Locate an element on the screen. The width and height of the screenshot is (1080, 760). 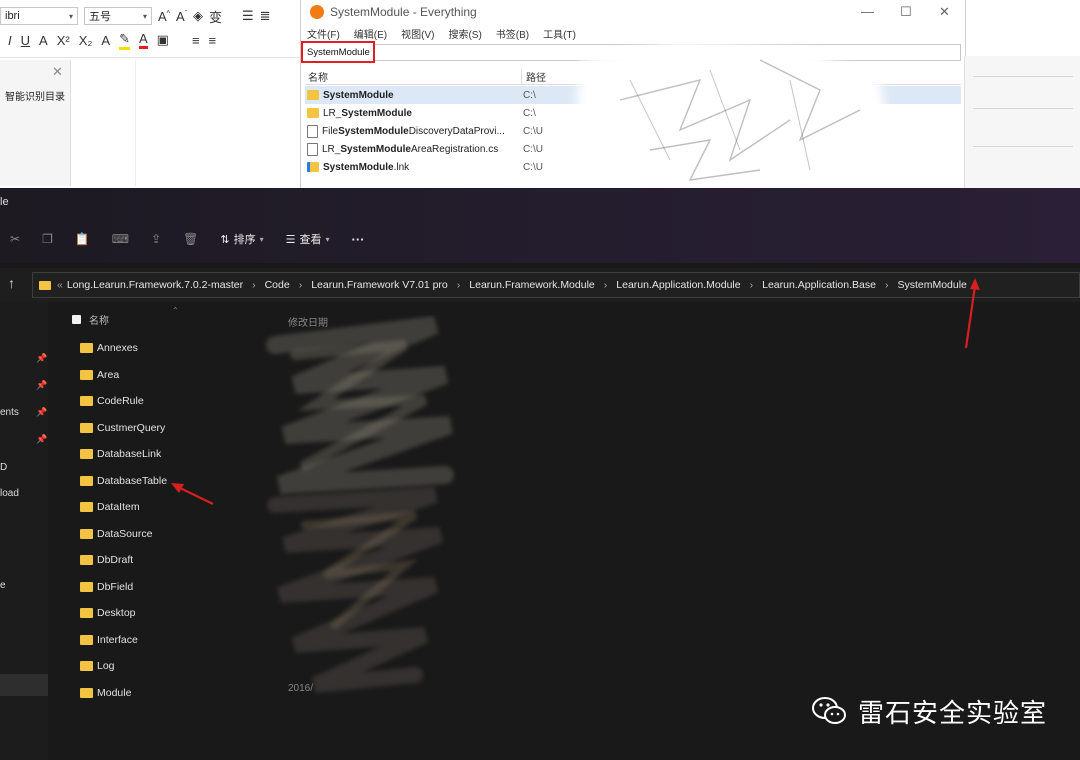
explorer-toolbar: ✂ ❐ 📋 ⌨ ⇪ 🗑 ⇅ 排序 ▾ ☰ 查看 ▾ ··· is located at coordinates (187, 239).